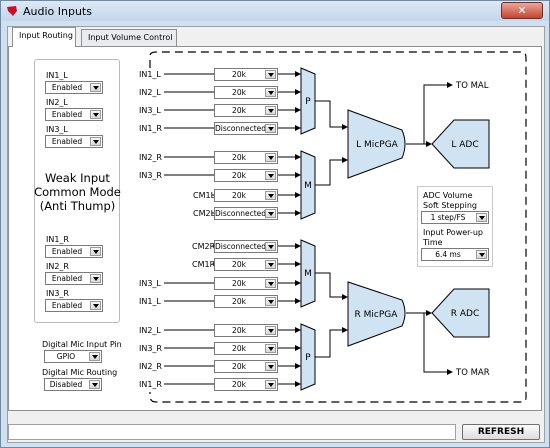 This screenshot has height=448, width=550. What do you see at coordinates (246, 283) in the screenshot?
I see `routing-select-in3-l-r: 20k` at bounding box center [246, 283].